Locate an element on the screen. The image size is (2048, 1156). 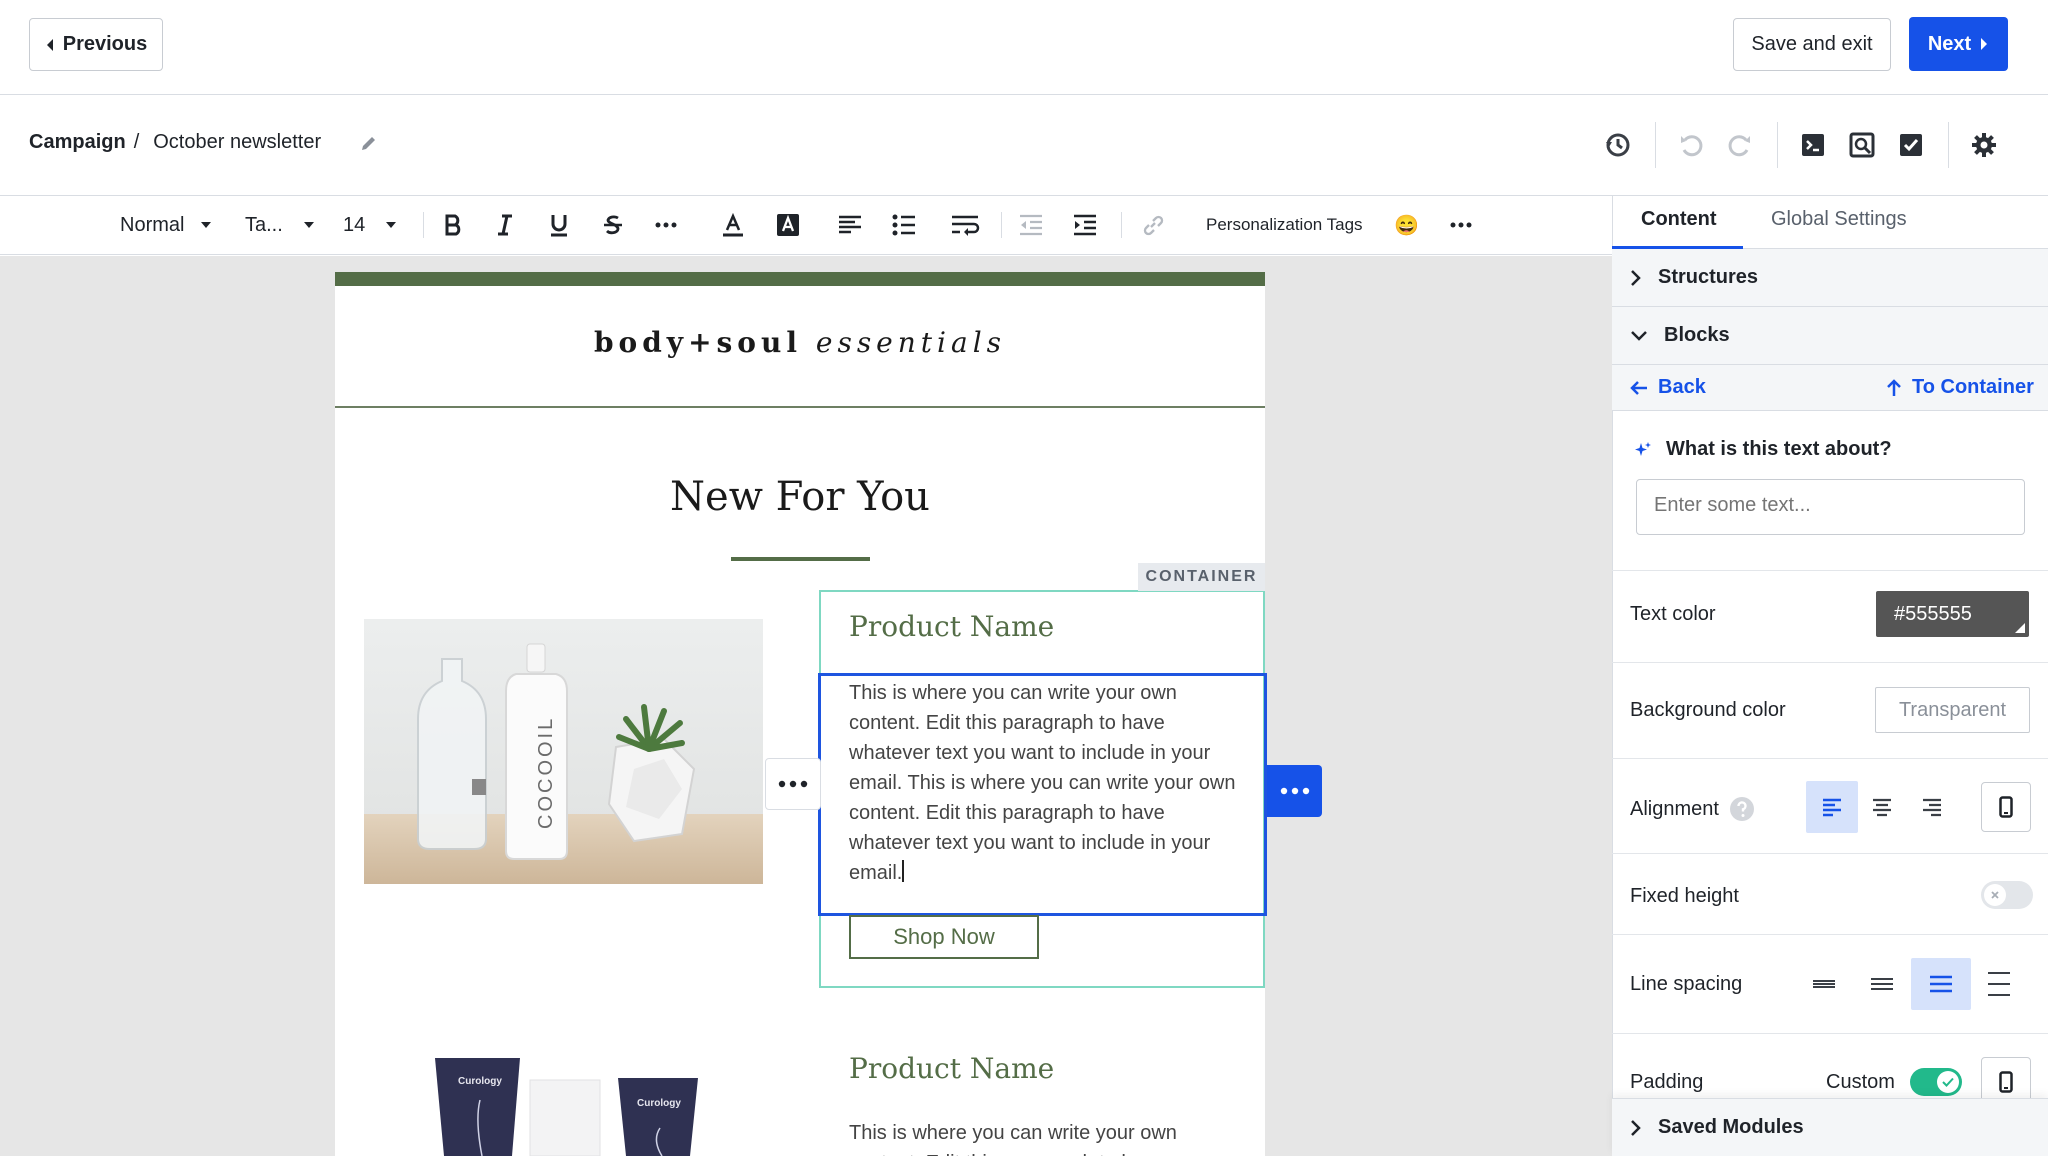
link-icon is located at coordinates (1153, 225).